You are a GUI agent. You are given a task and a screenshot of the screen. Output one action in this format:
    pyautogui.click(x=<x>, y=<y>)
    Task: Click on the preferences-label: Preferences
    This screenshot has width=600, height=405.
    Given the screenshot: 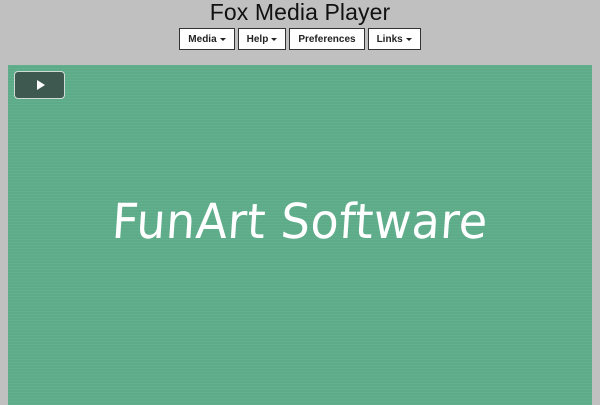 What is the action you would take?
    pyautogui.click(x=327, y=39)
    